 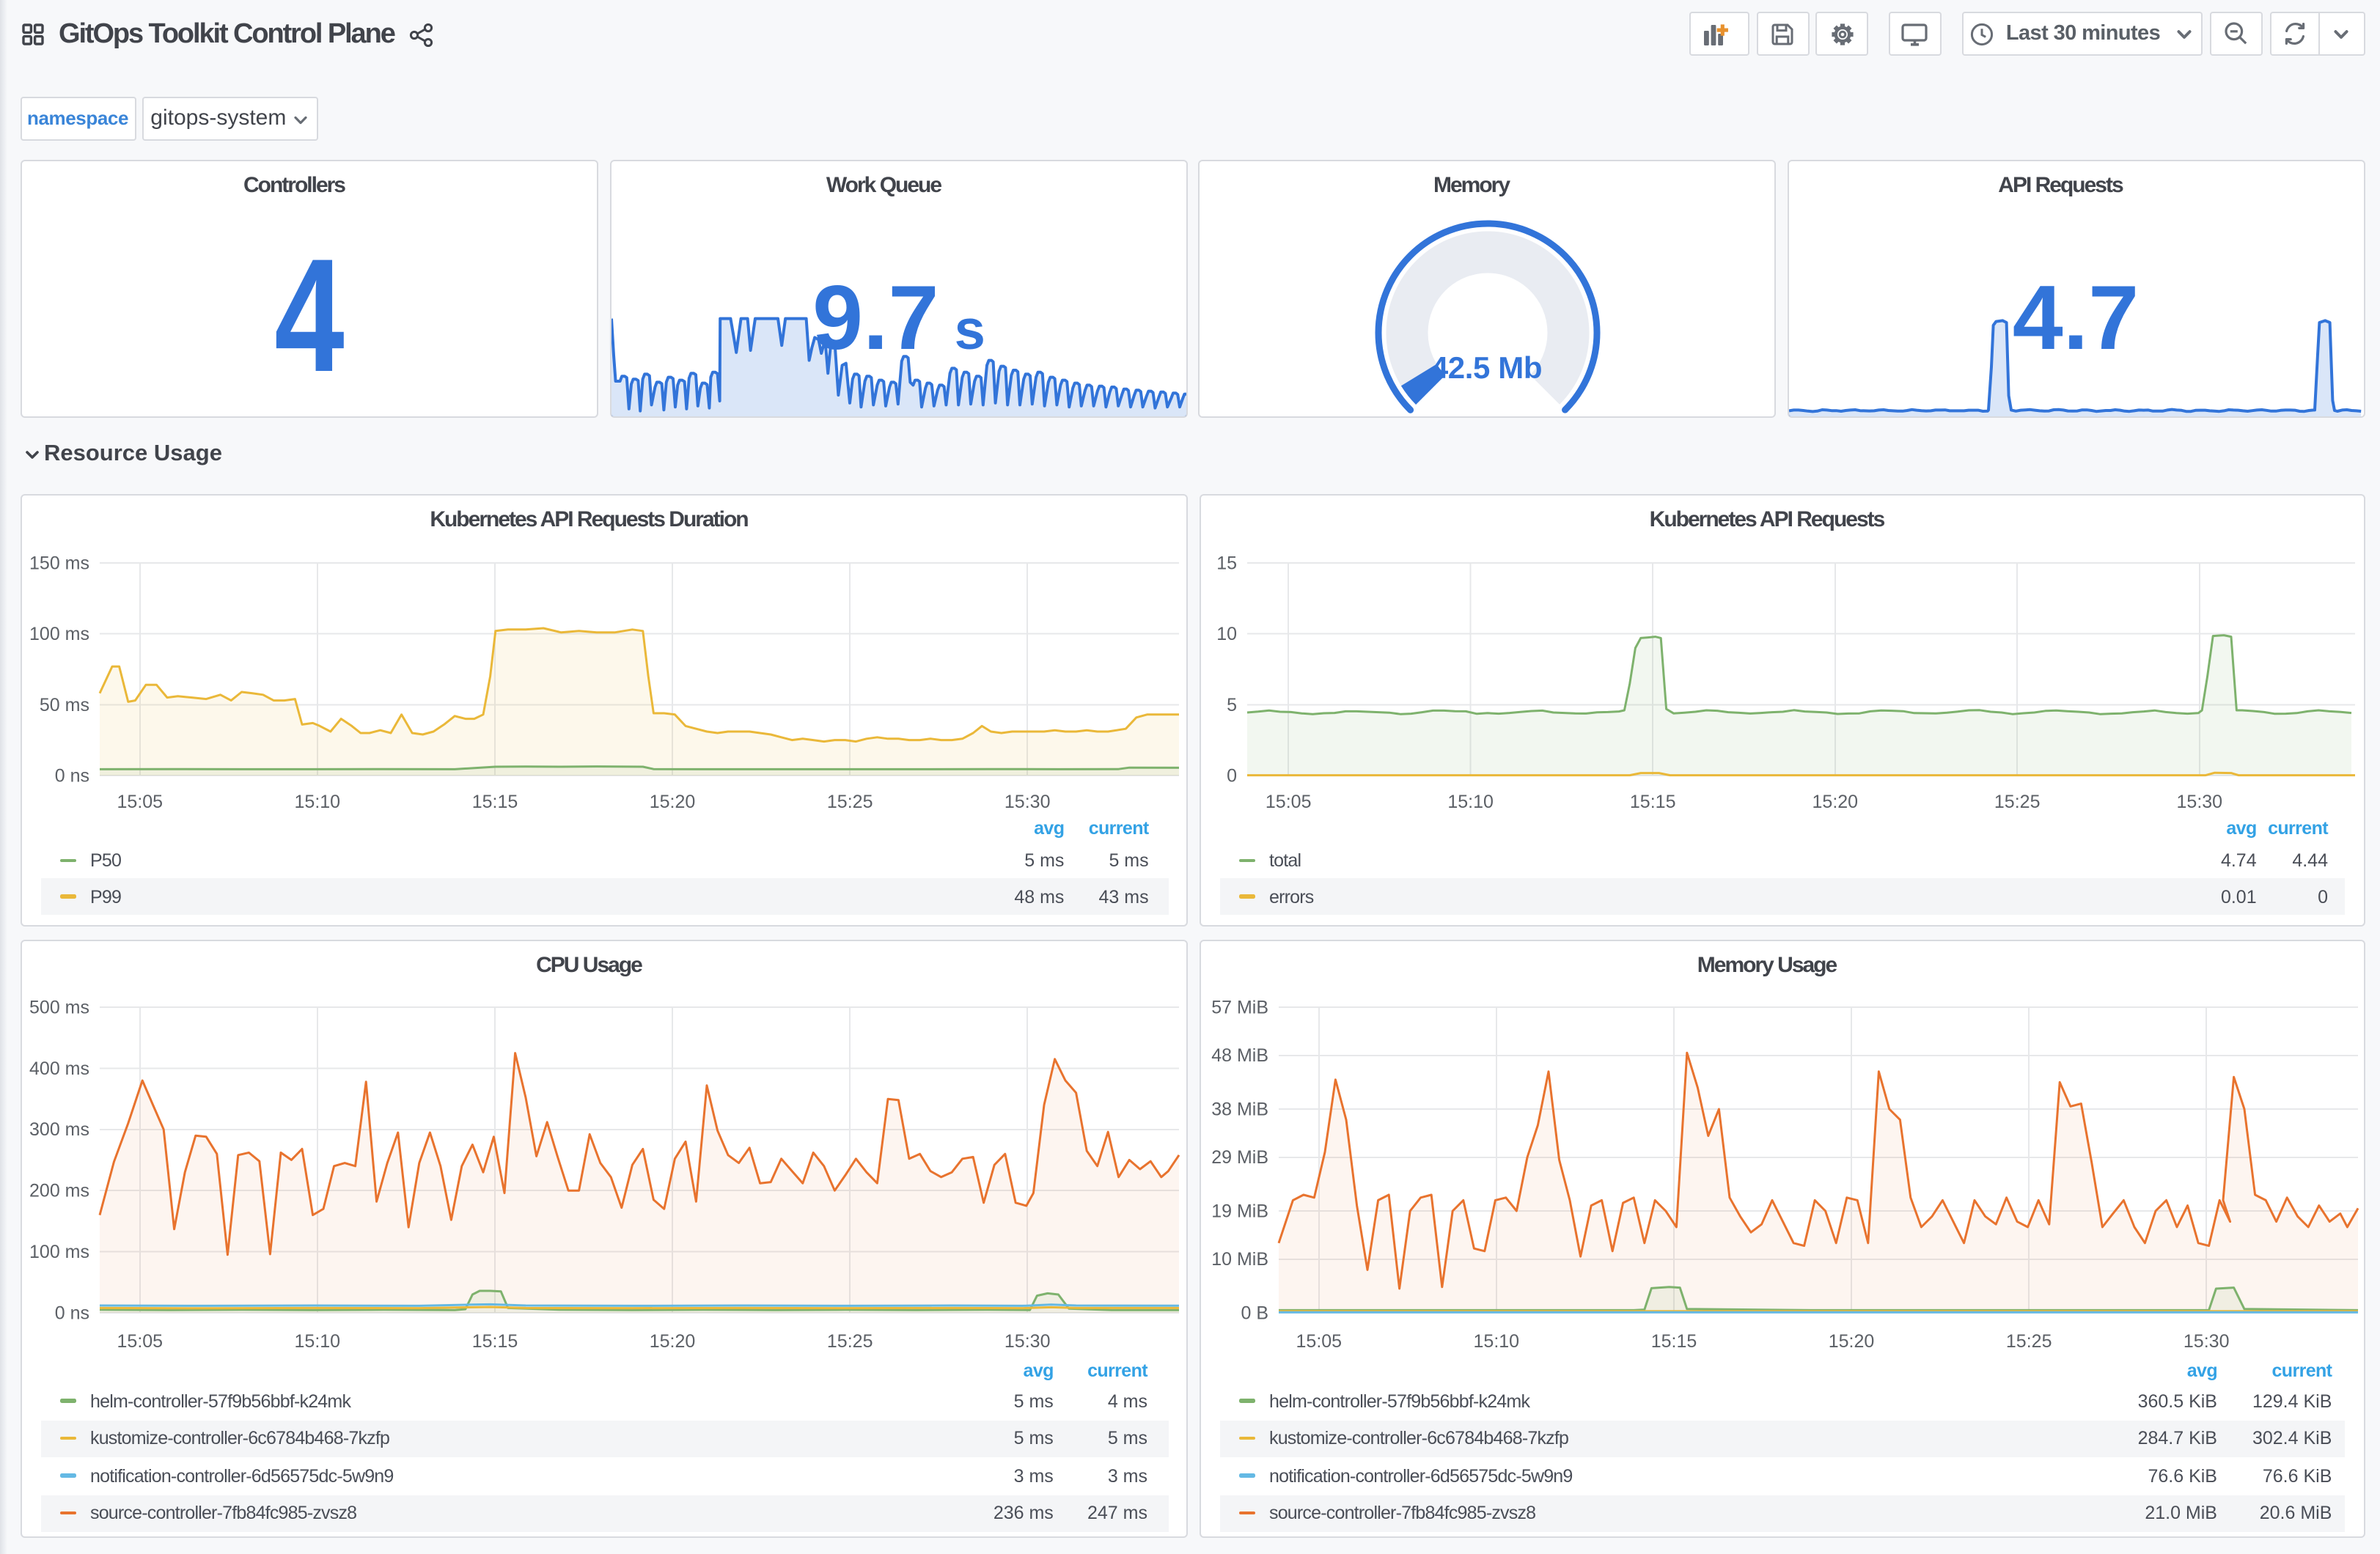 I want to click on svg-text: 48 MiB, so click(x=1239, y=1055).